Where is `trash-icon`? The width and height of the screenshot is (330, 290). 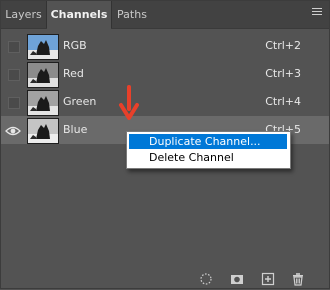 trash-icon is located at coordinates (298, 278).